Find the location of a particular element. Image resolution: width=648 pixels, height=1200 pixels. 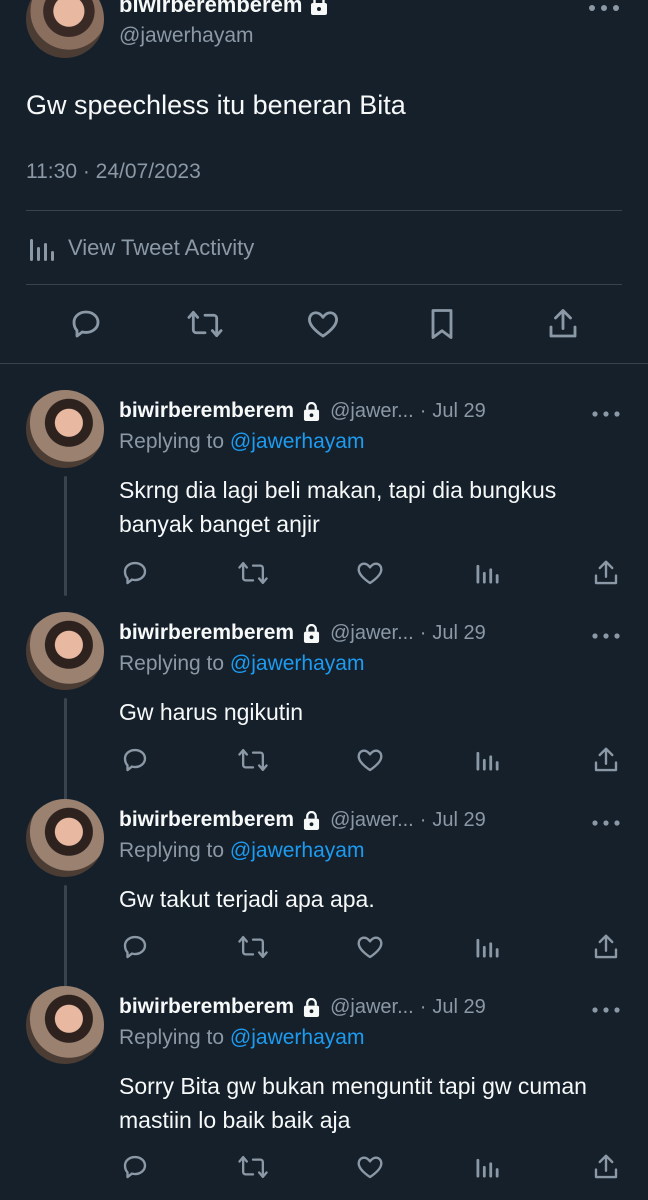

view-tweet-activity-label: View Tweet Activity is located at coordinates (161, 247).